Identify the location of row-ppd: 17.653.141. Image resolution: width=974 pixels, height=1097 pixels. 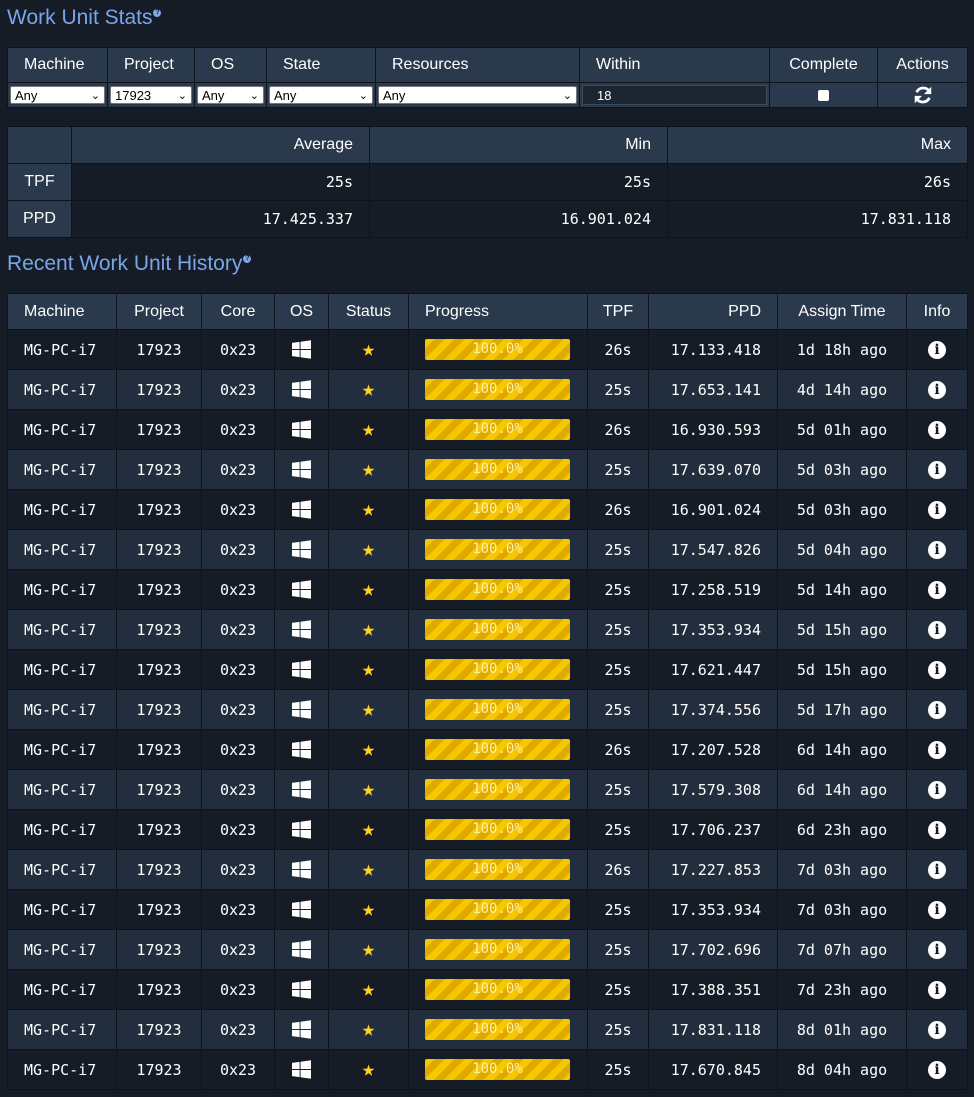
(713, 389).